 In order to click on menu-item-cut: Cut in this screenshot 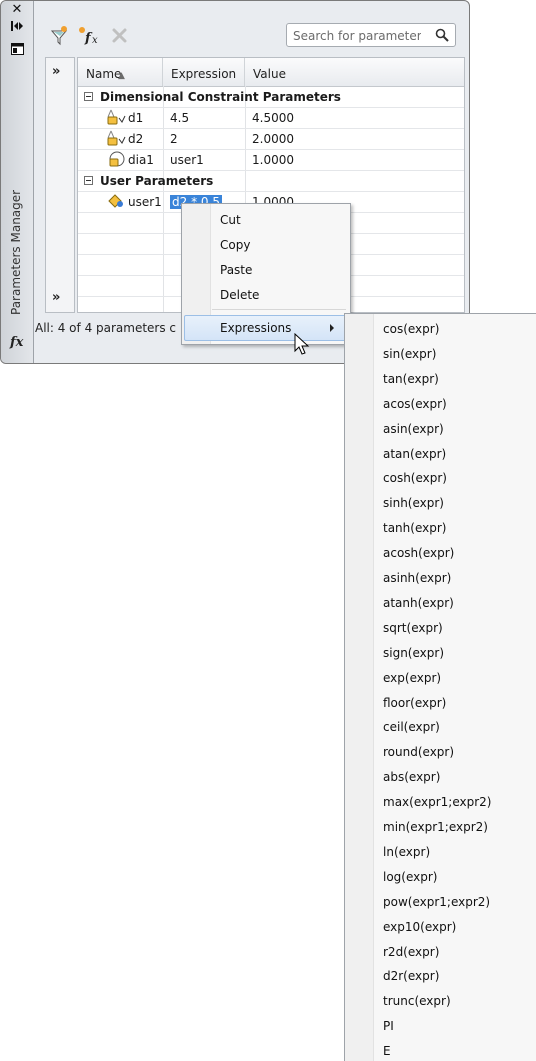, I will do `click(230, 220)`.